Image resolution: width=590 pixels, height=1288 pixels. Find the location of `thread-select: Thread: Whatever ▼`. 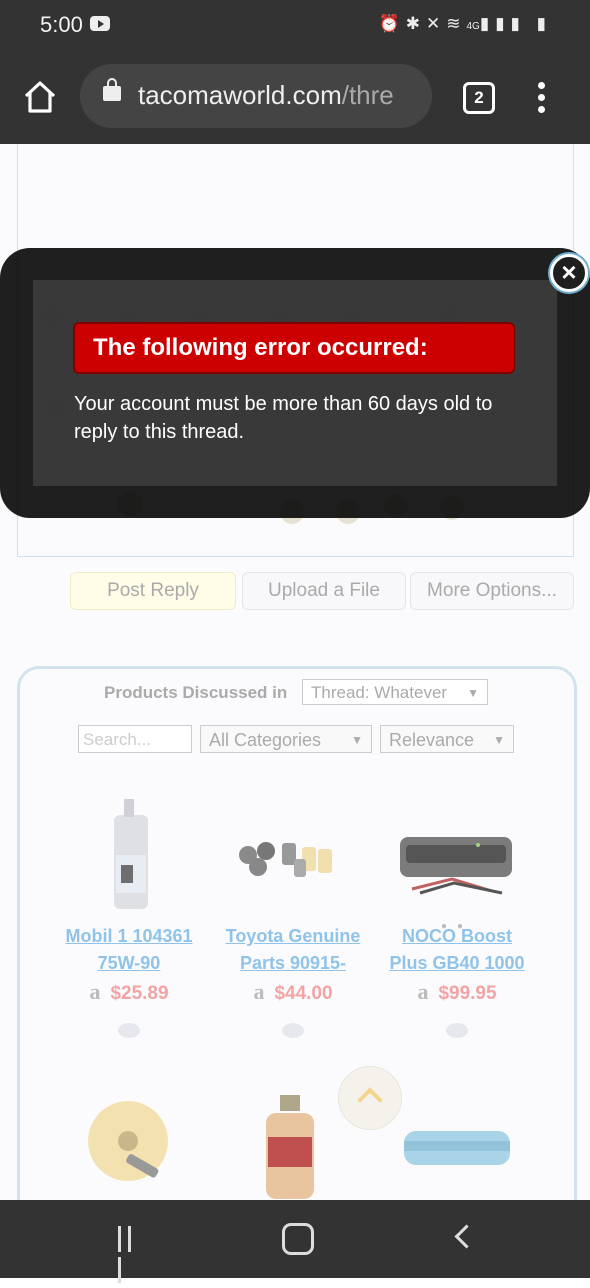

thread-select: Thread: Whatever ▼ is located at coordinates (395, 692).